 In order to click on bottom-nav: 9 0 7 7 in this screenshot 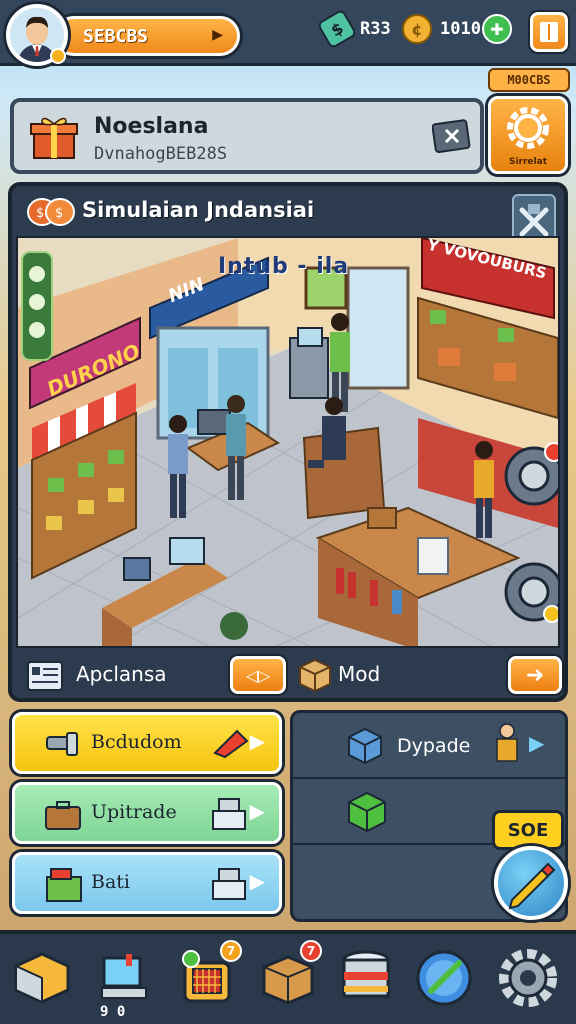, I will do `click(288, 977)`.